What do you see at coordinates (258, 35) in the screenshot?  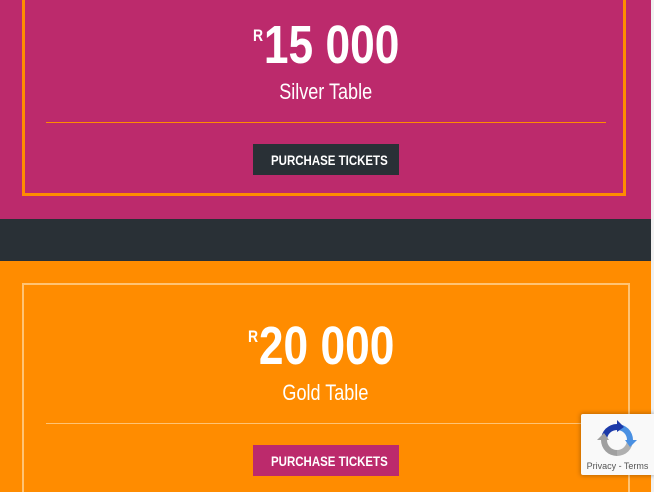 I see `silver-price-currency: R` at bounding box center [258, 35].